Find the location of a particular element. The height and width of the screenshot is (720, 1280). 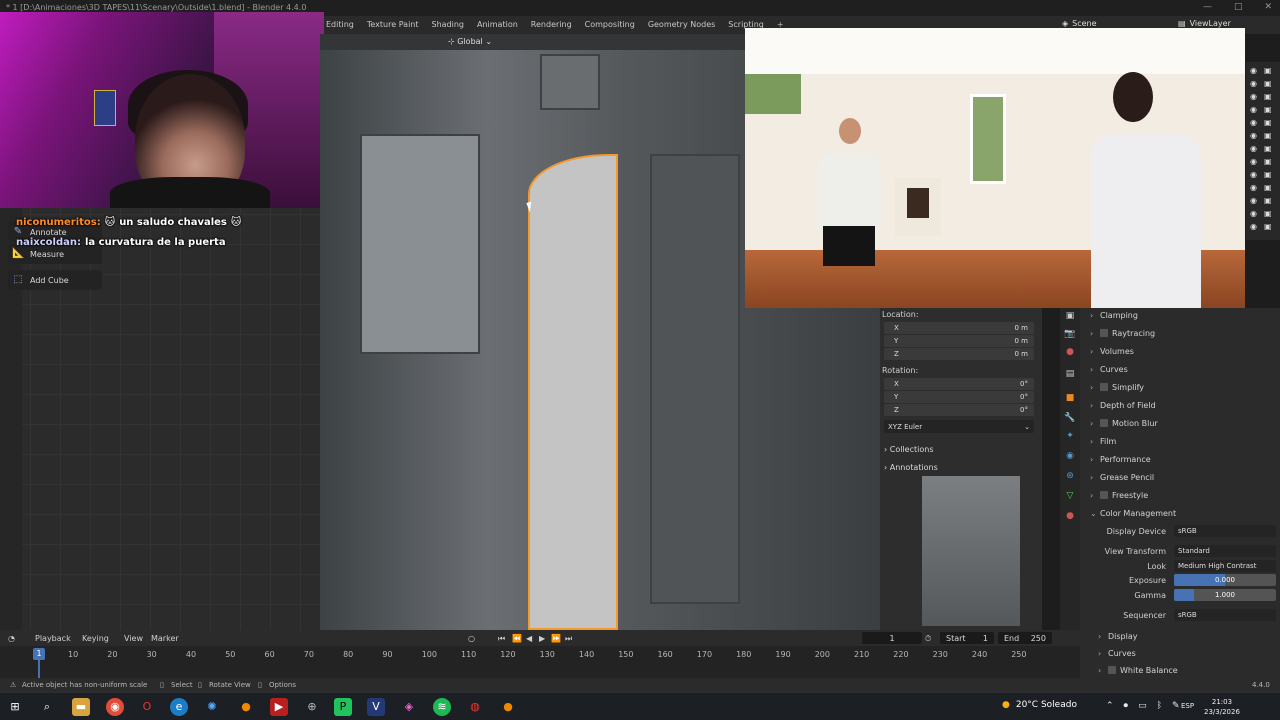

jump-keyframe-forward-icon: ⏩ is located at coordinates (556, 638).